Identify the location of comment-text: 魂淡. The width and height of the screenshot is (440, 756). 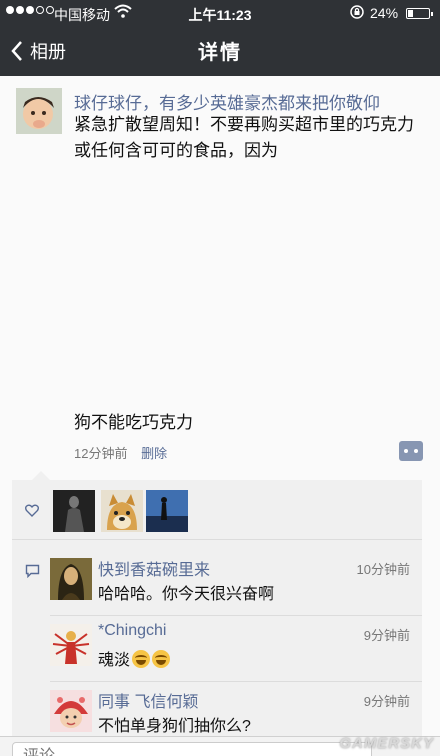
(134, 658).